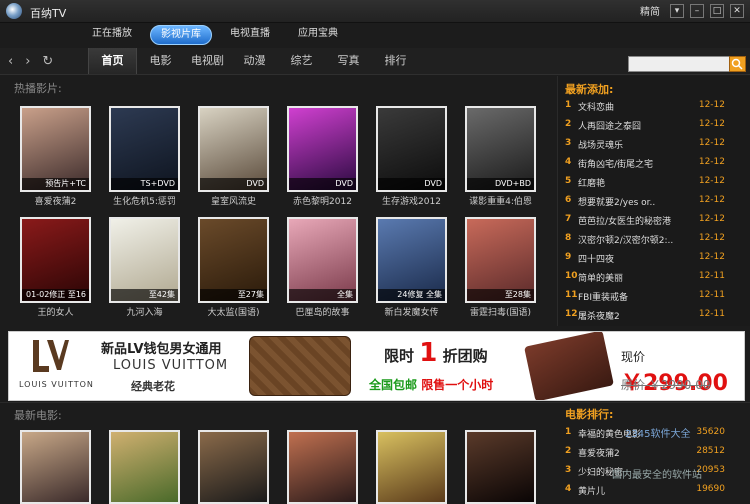 The image size is (750, 504). I want to click on movie-title: 生化危机5:惩罚, so click(144, 200).